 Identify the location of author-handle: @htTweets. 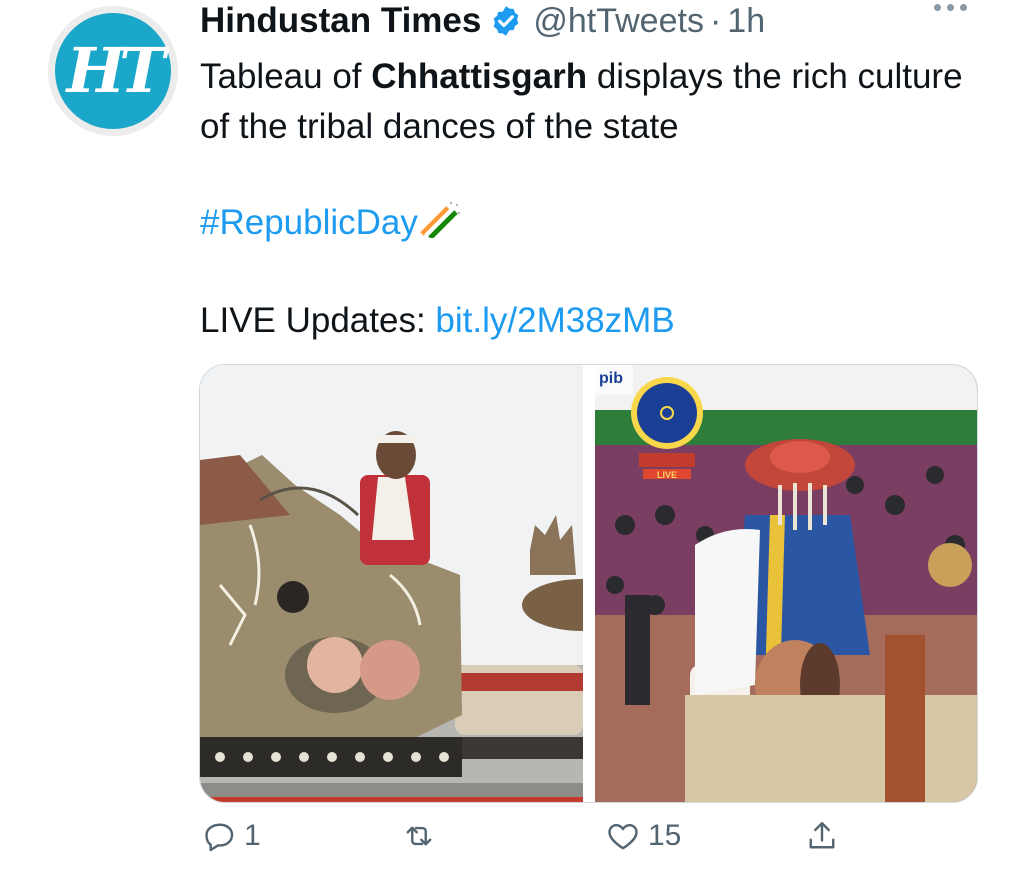
(618, 21).